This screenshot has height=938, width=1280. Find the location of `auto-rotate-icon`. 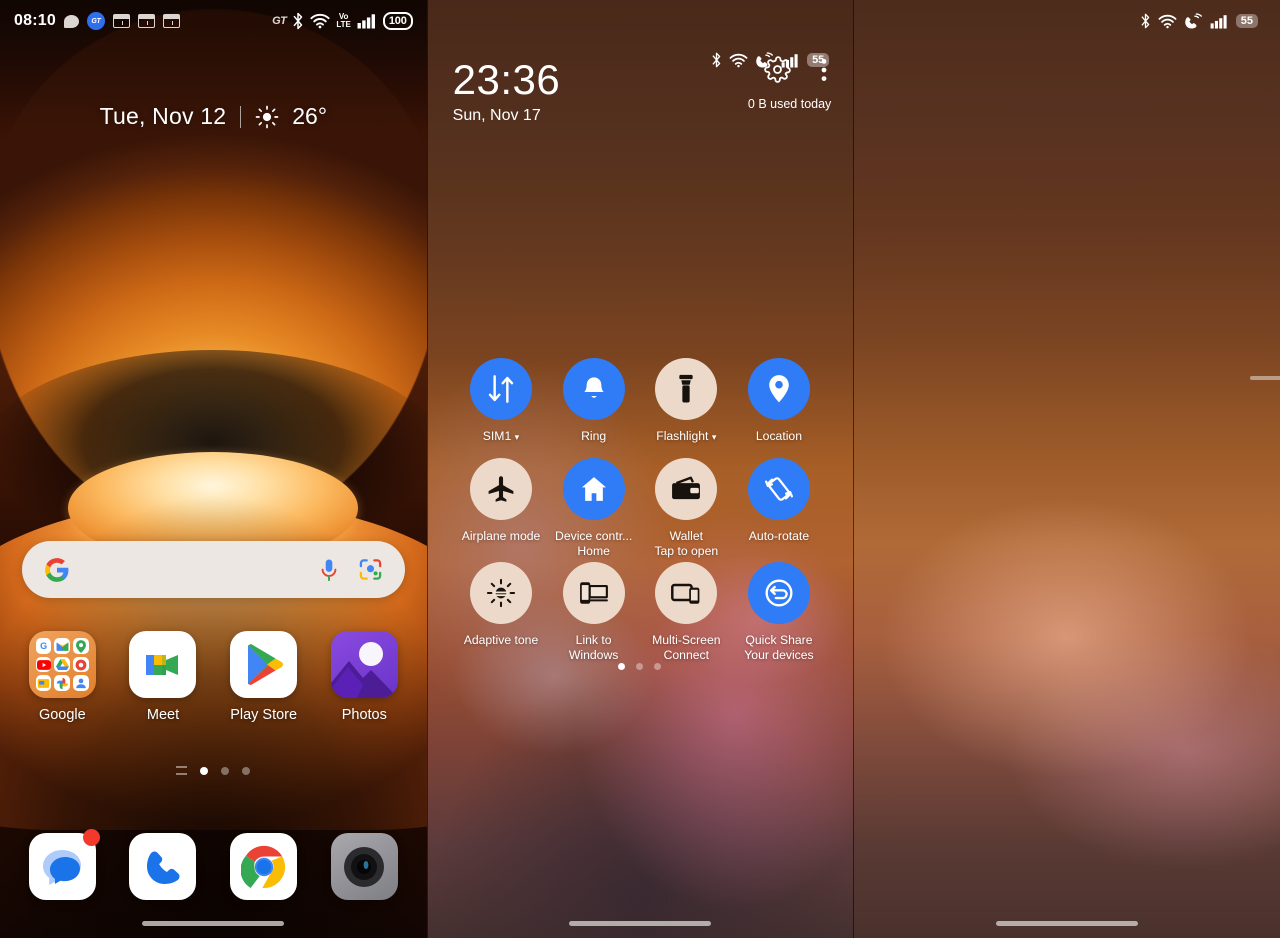

auto-rotate-icon is located at coordinates (778, 489).